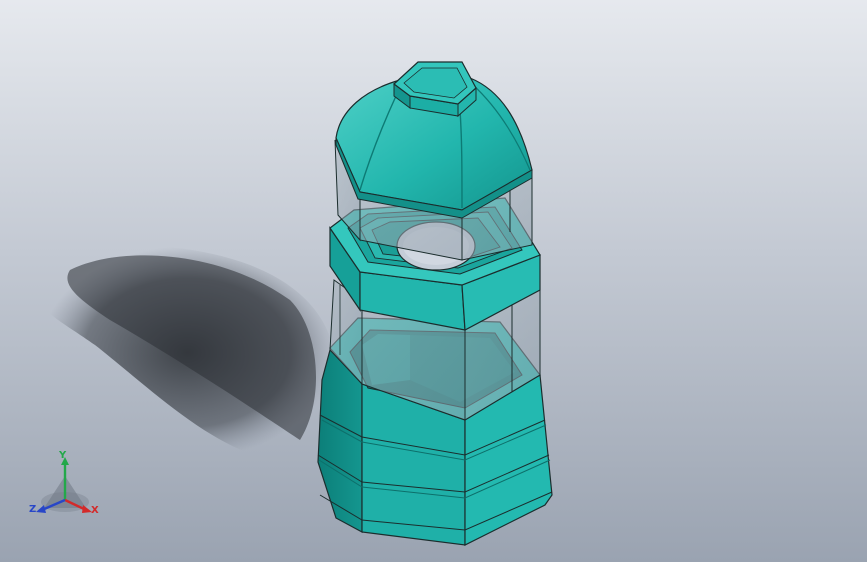  I want to click on y-axis-label: Y, so click(63, 455).